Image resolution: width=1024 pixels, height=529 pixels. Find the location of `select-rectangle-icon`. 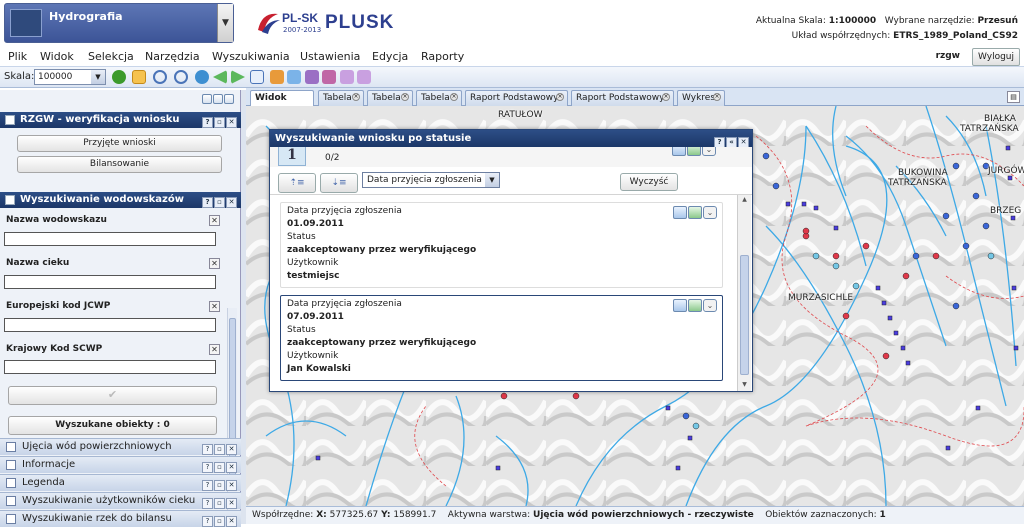

select-rectangle-icon is located at coordinates (257, 77).